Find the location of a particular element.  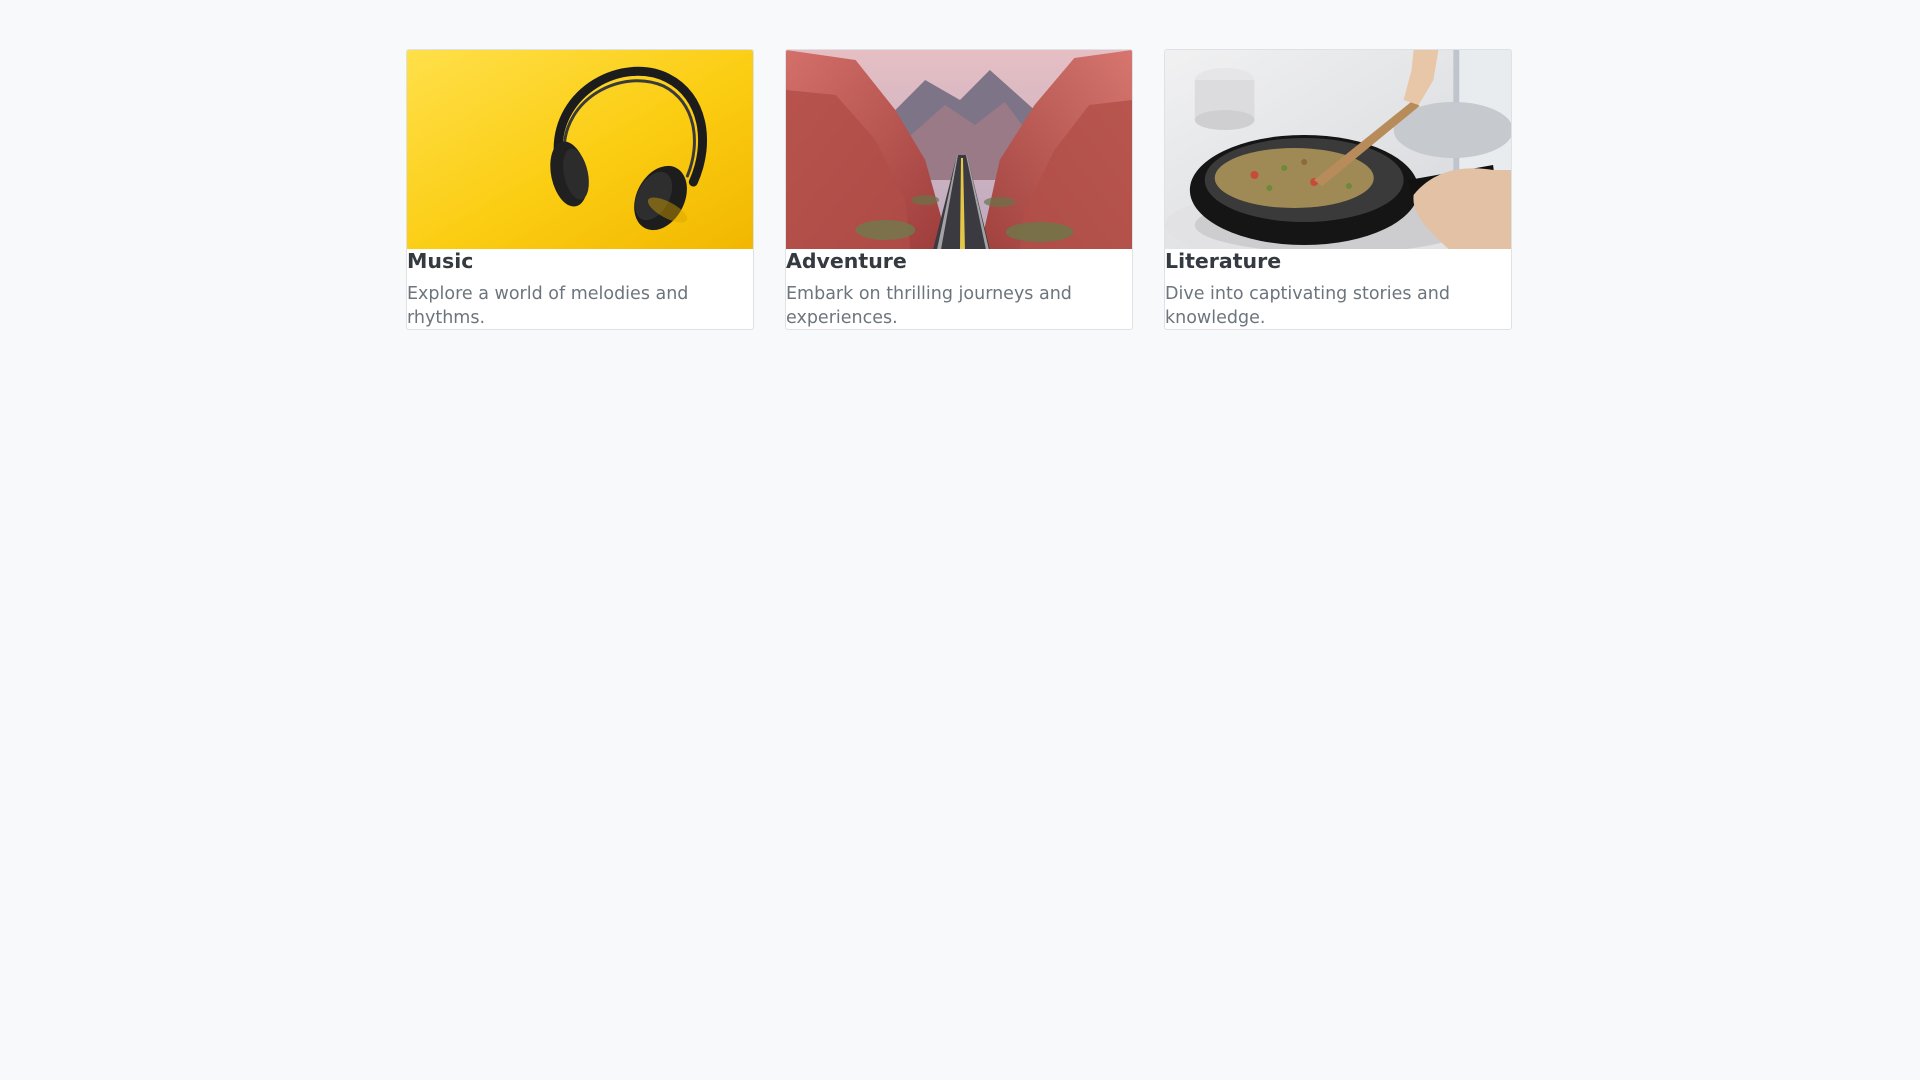

mountain-road-icon is located at coordinates (959, 149).